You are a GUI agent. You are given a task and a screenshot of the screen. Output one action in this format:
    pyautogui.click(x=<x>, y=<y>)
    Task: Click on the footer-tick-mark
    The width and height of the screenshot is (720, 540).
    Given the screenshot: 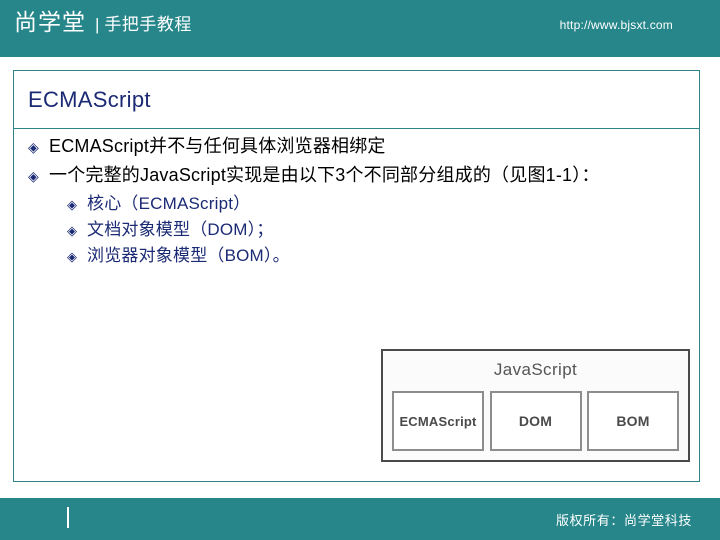 What is the action you would take?
    pyautogui.click(x=68, y=517)
    